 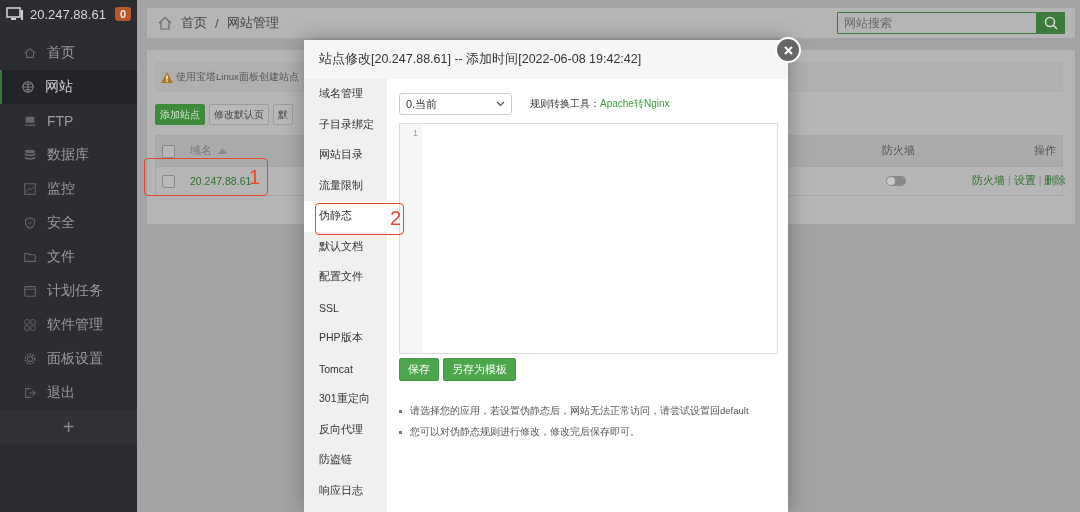 What do you see at coordinates (899, 151) in the screenshot?
I see `column-header: 防火墙` at bounding box center [899, 151].